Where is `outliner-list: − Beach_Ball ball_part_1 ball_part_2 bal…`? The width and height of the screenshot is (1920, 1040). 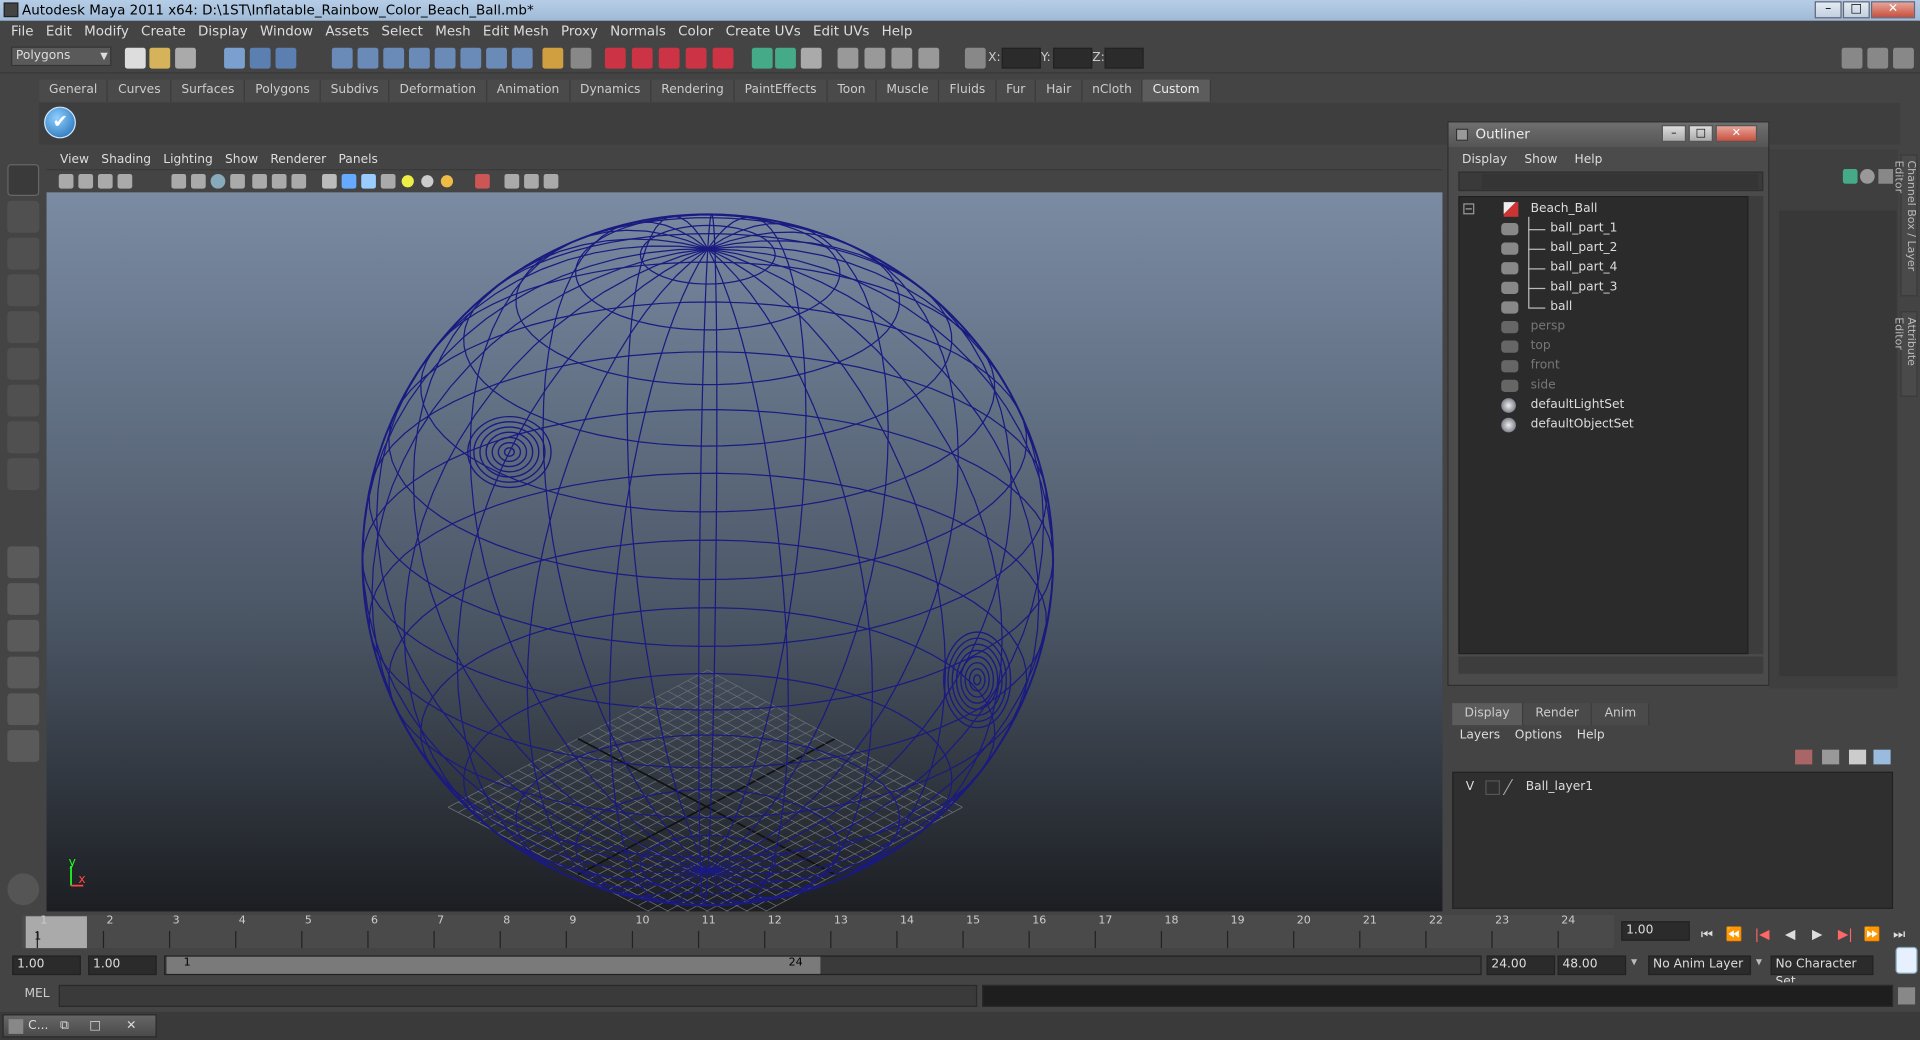
outliner-list: − Beach_Ball ball_part_1 ball_part_2 bal… is located at coordinates (1603, 425).